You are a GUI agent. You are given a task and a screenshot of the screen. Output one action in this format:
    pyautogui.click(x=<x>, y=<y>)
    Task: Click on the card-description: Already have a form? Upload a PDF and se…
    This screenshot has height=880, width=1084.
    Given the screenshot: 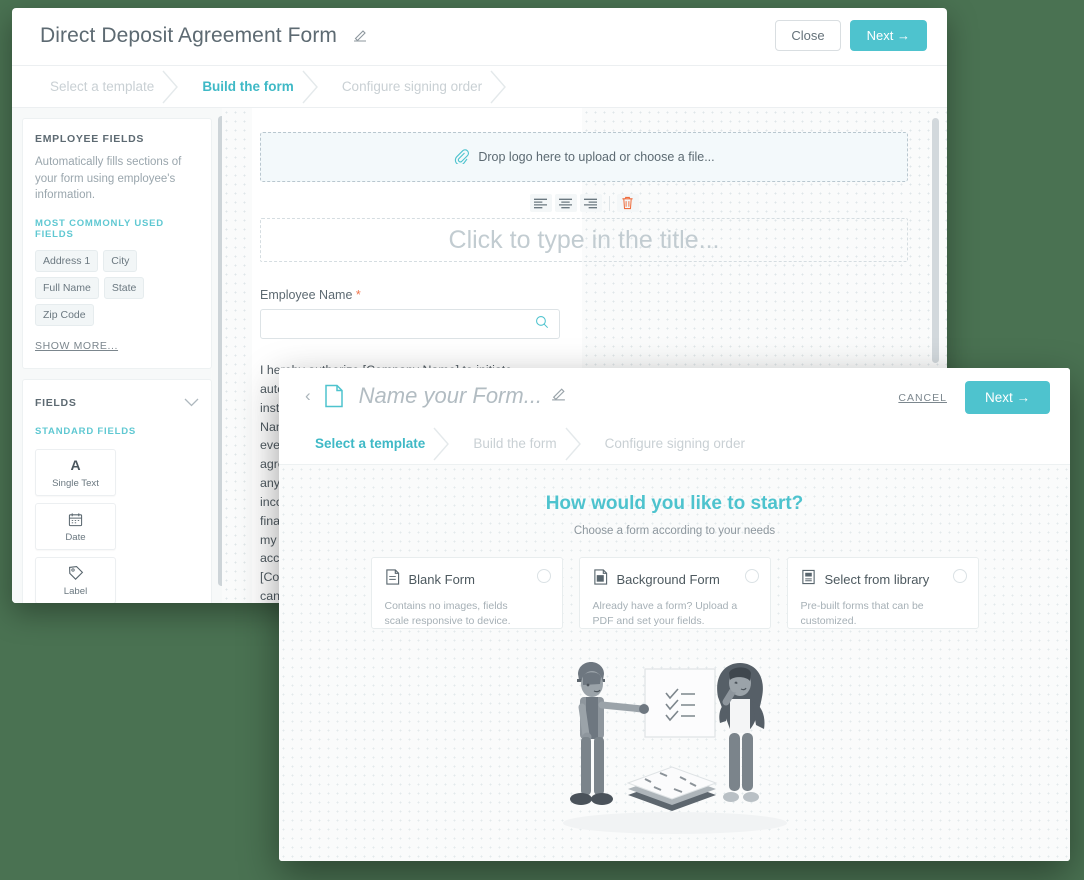 What is the action you would take?
    pyautogui.click(x=665, y=613)
    